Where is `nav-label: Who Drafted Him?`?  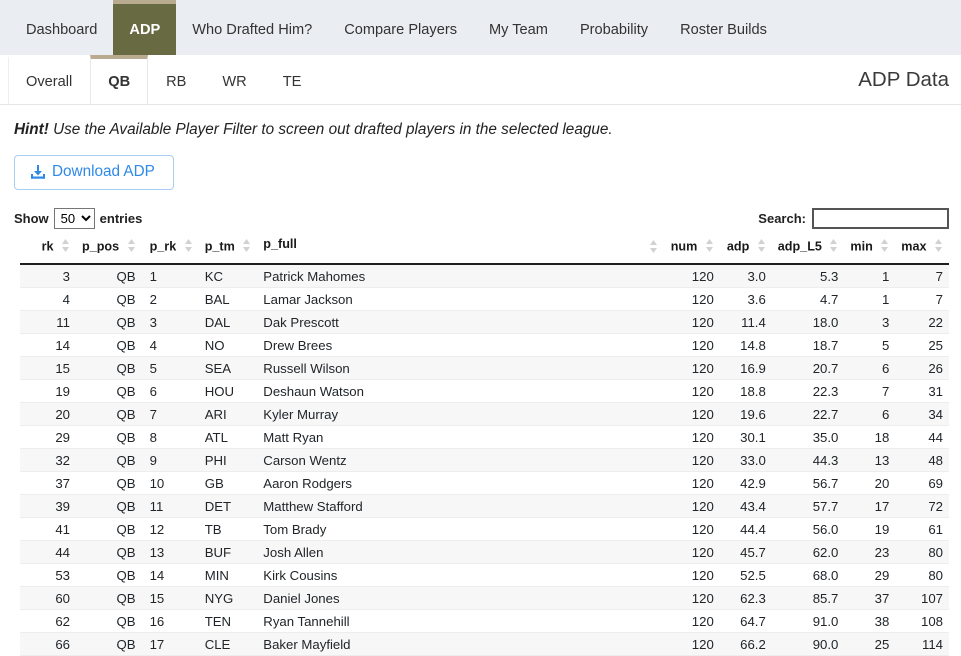 nav-label: Who Drafted Him? is located at coordinates (252, 29).